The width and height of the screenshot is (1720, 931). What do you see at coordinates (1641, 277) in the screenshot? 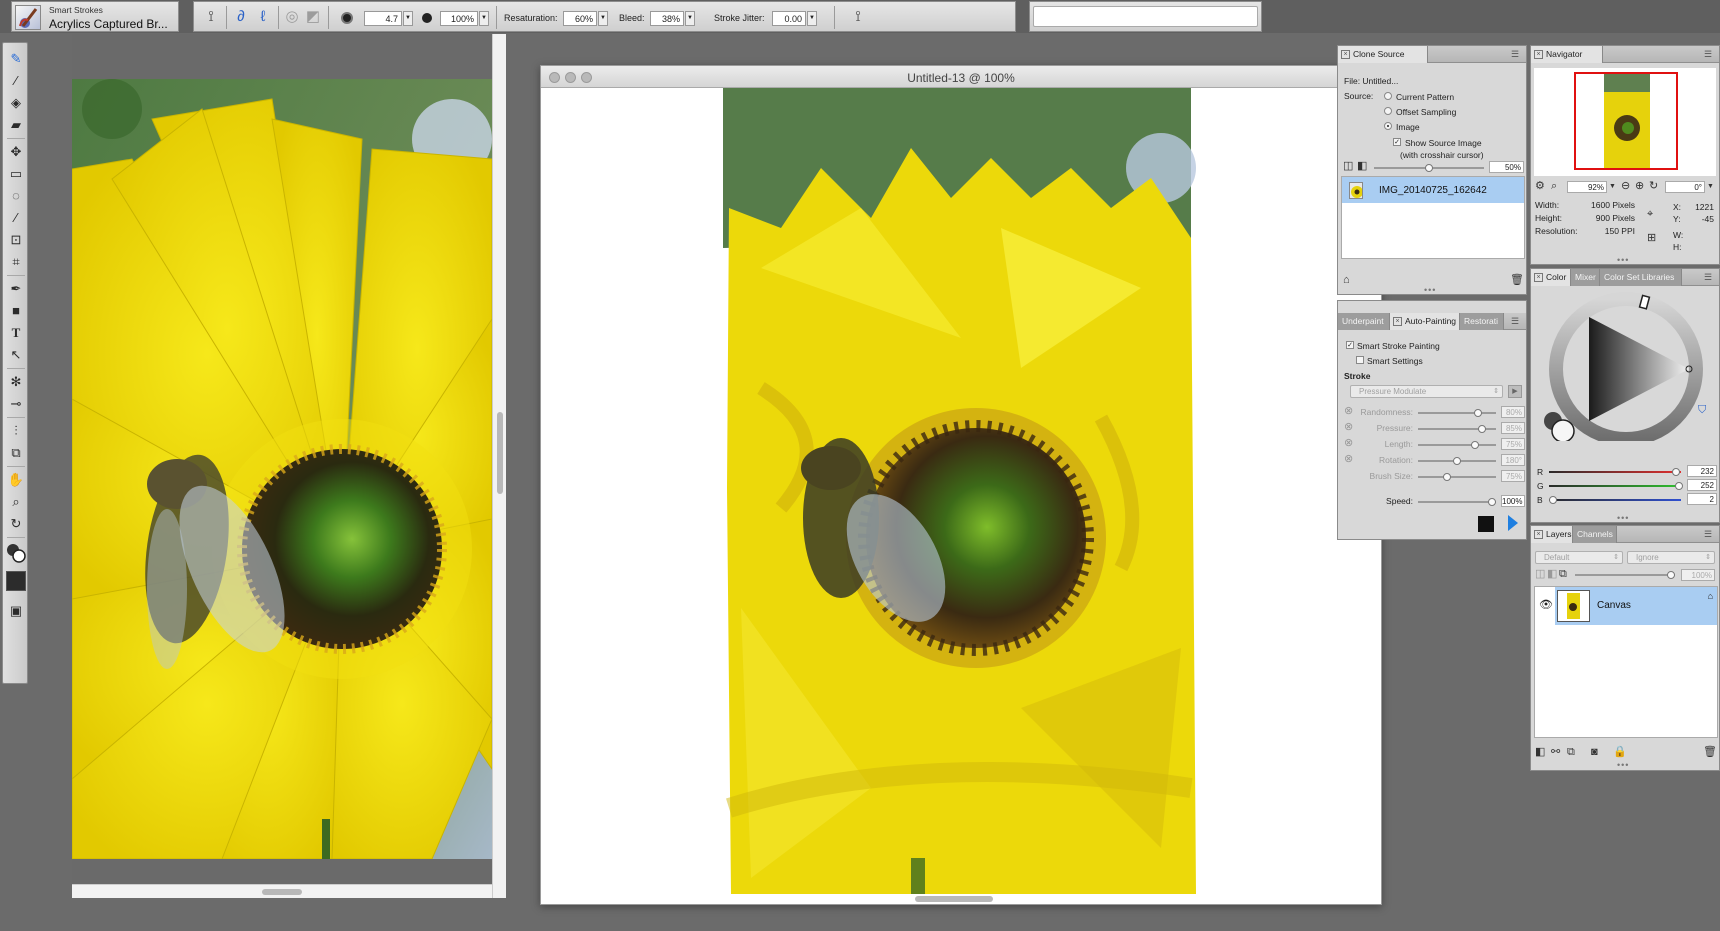
I see `tab-color-set-libraries: Color Set Libraries` at bounding box center [1641, 277].